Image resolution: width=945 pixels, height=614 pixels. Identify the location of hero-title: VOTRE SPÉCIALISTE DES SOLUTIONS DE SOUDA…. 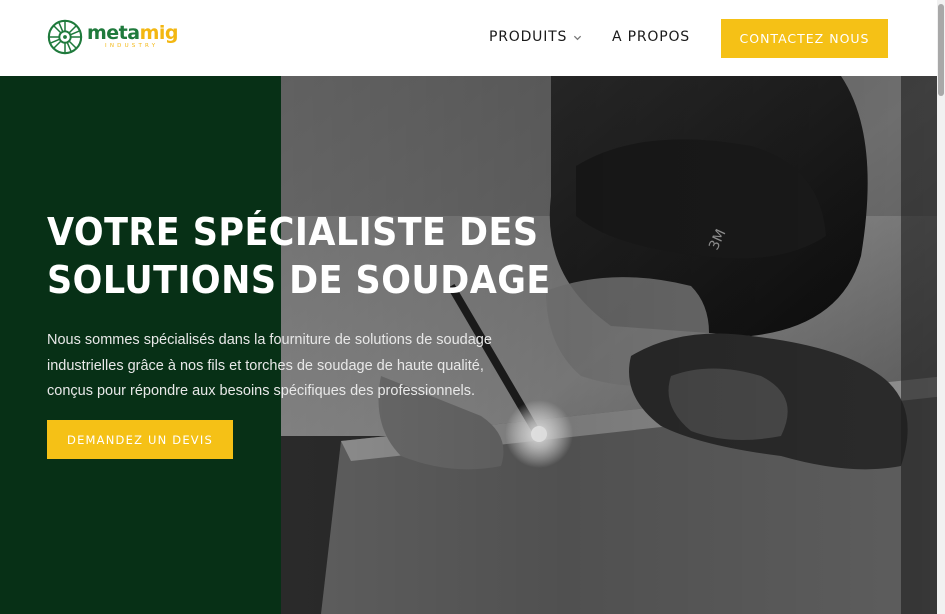
(304, 256).